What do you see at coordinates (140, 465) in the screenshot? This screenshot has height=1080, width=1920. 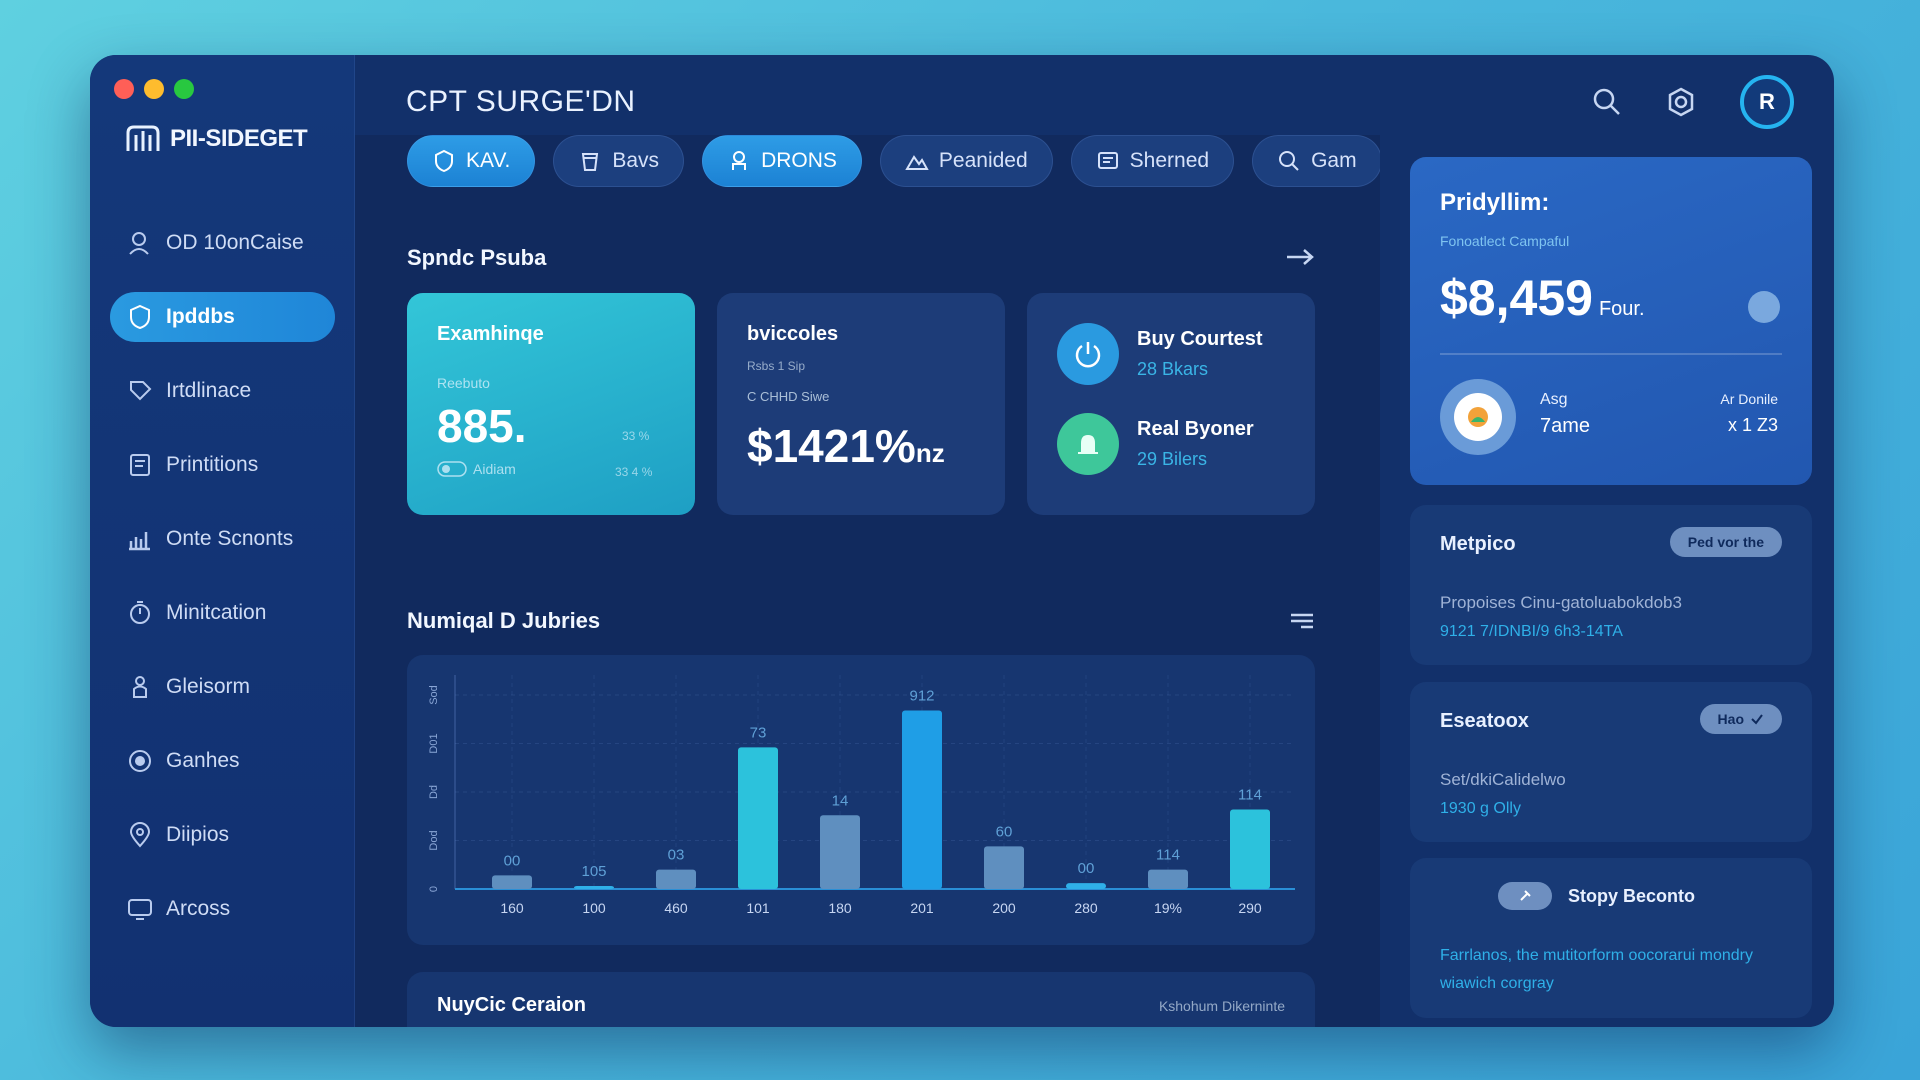 I see `document-icon` at bounding box center [140, 465].